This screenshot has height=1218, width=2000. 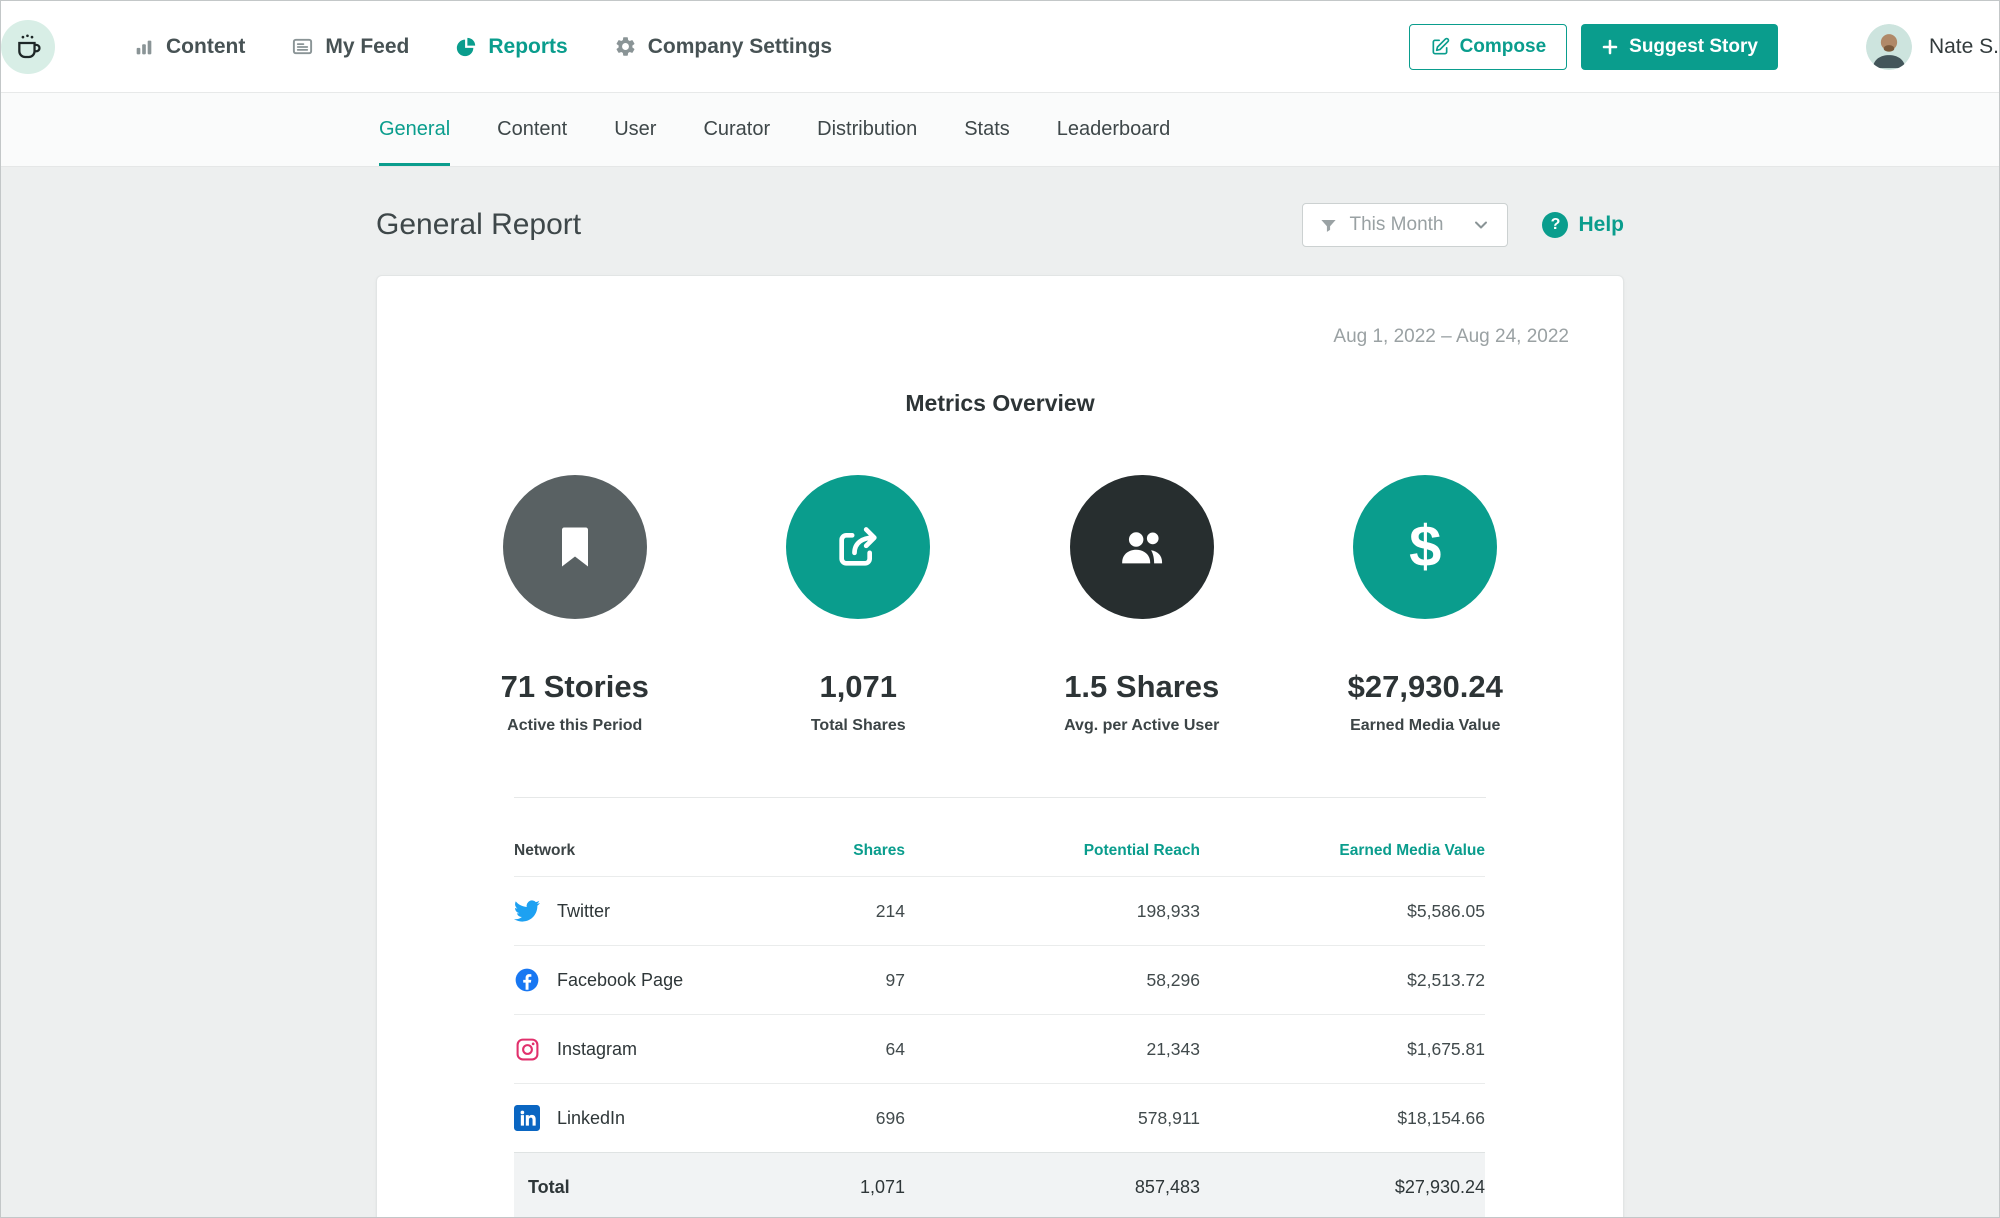 What do you see at coordinates (575, 725) in the screenshot?
I see `metric-label: Active this Period` at bounding box center [575, 725].